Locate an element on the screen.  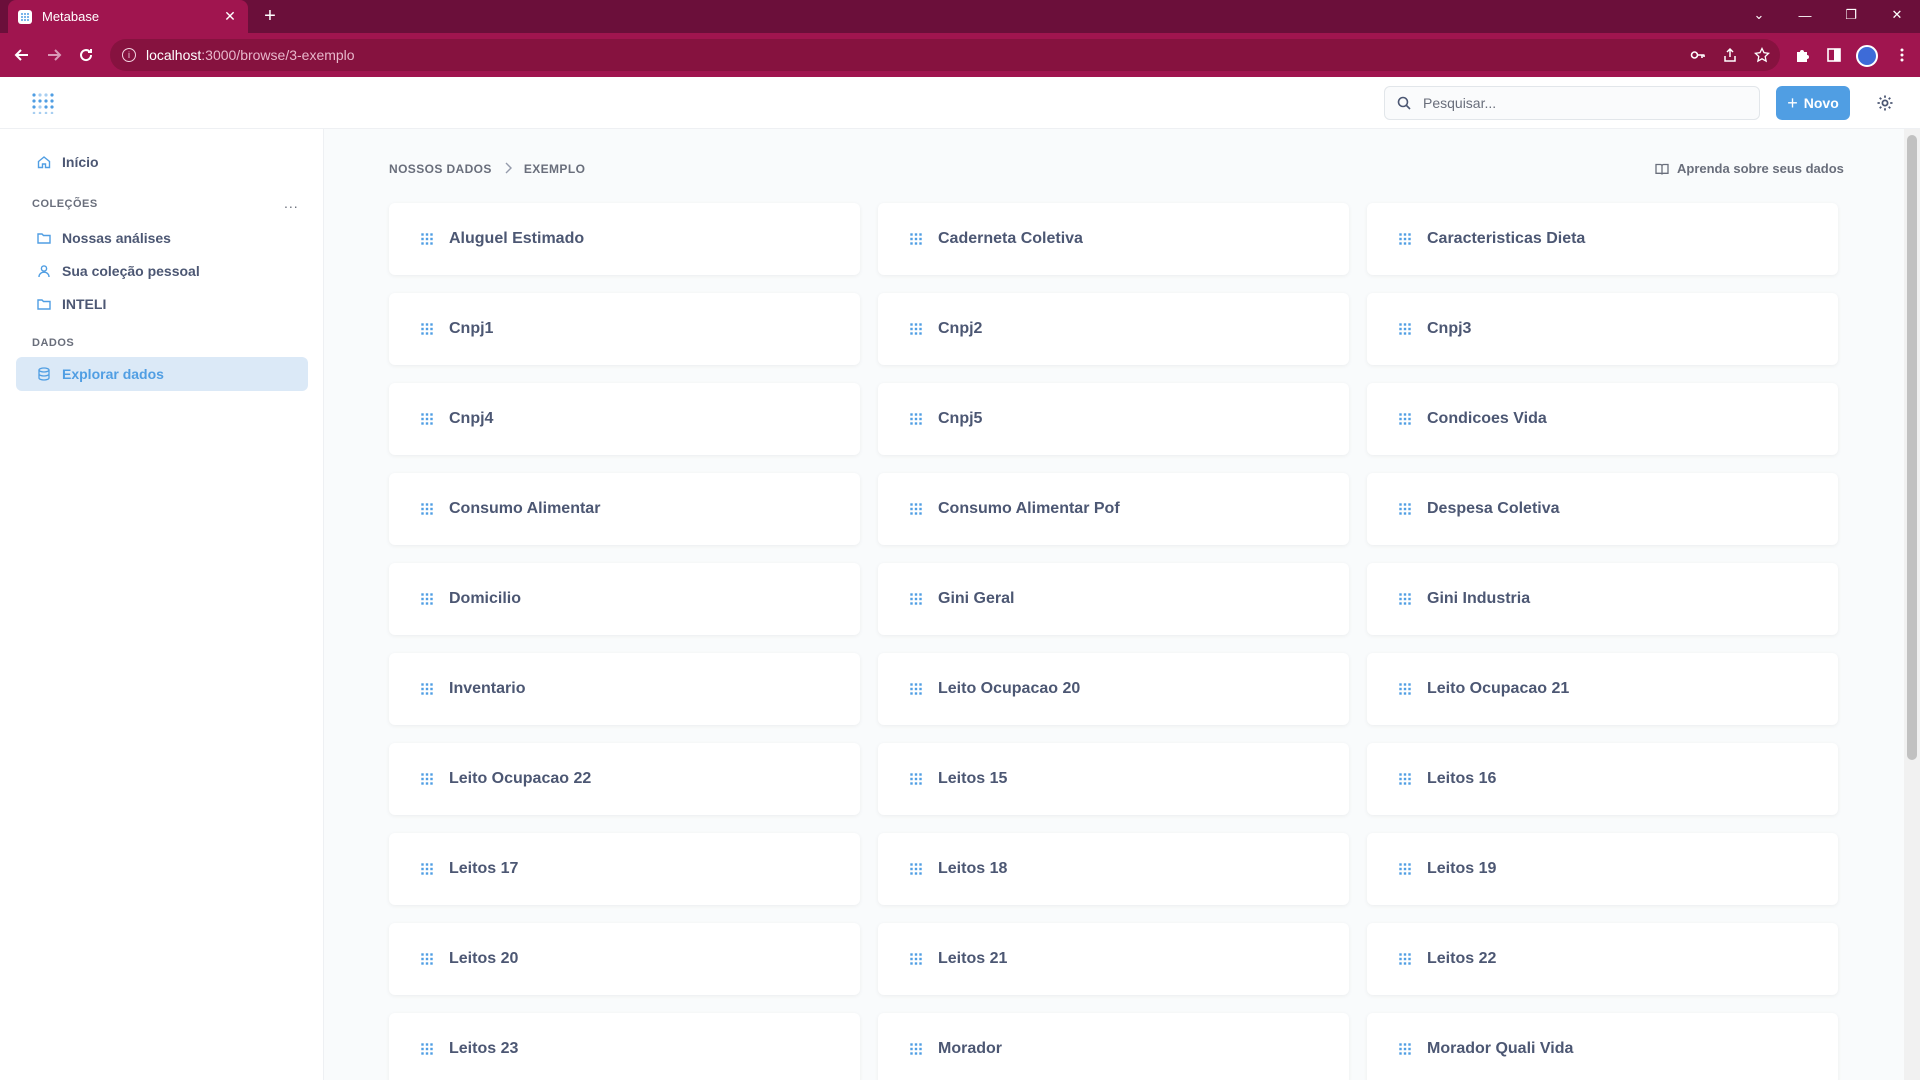
search-icon is located at coordinates (1404, 103).